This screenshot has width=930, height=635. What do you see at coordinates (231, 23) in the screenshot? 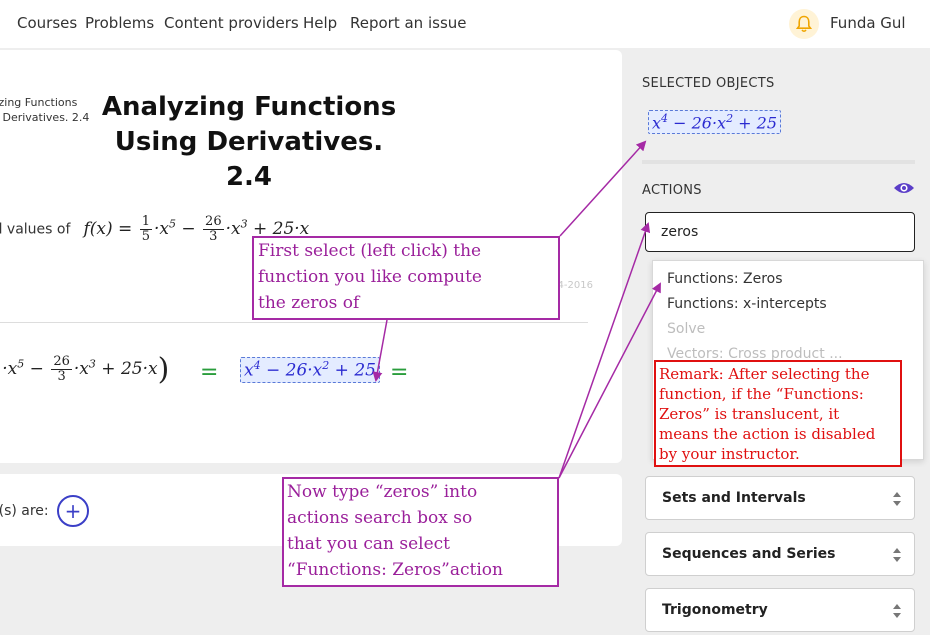
I see `nav-content-providers: Content providers` at bounding box center [231, 23].